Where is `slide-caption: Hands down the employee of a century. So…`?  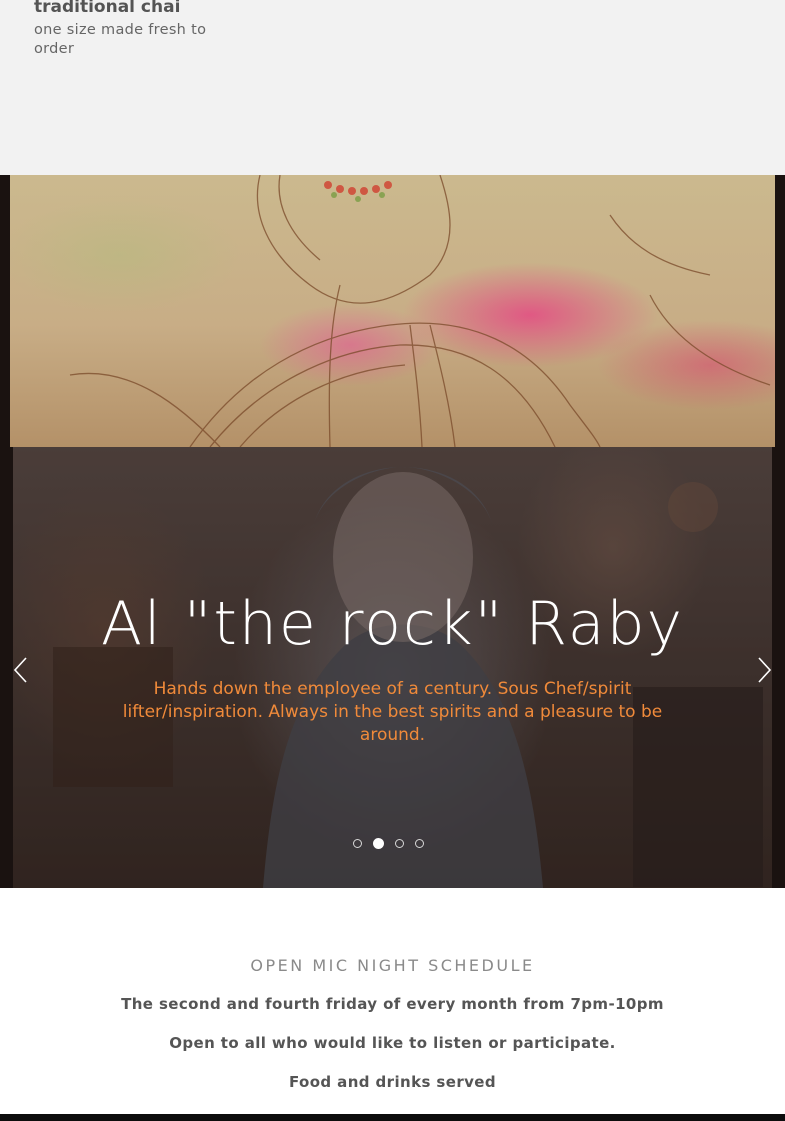
slide-caption: Hands down the employee of a century. So… is located at coordinates (392, 712).